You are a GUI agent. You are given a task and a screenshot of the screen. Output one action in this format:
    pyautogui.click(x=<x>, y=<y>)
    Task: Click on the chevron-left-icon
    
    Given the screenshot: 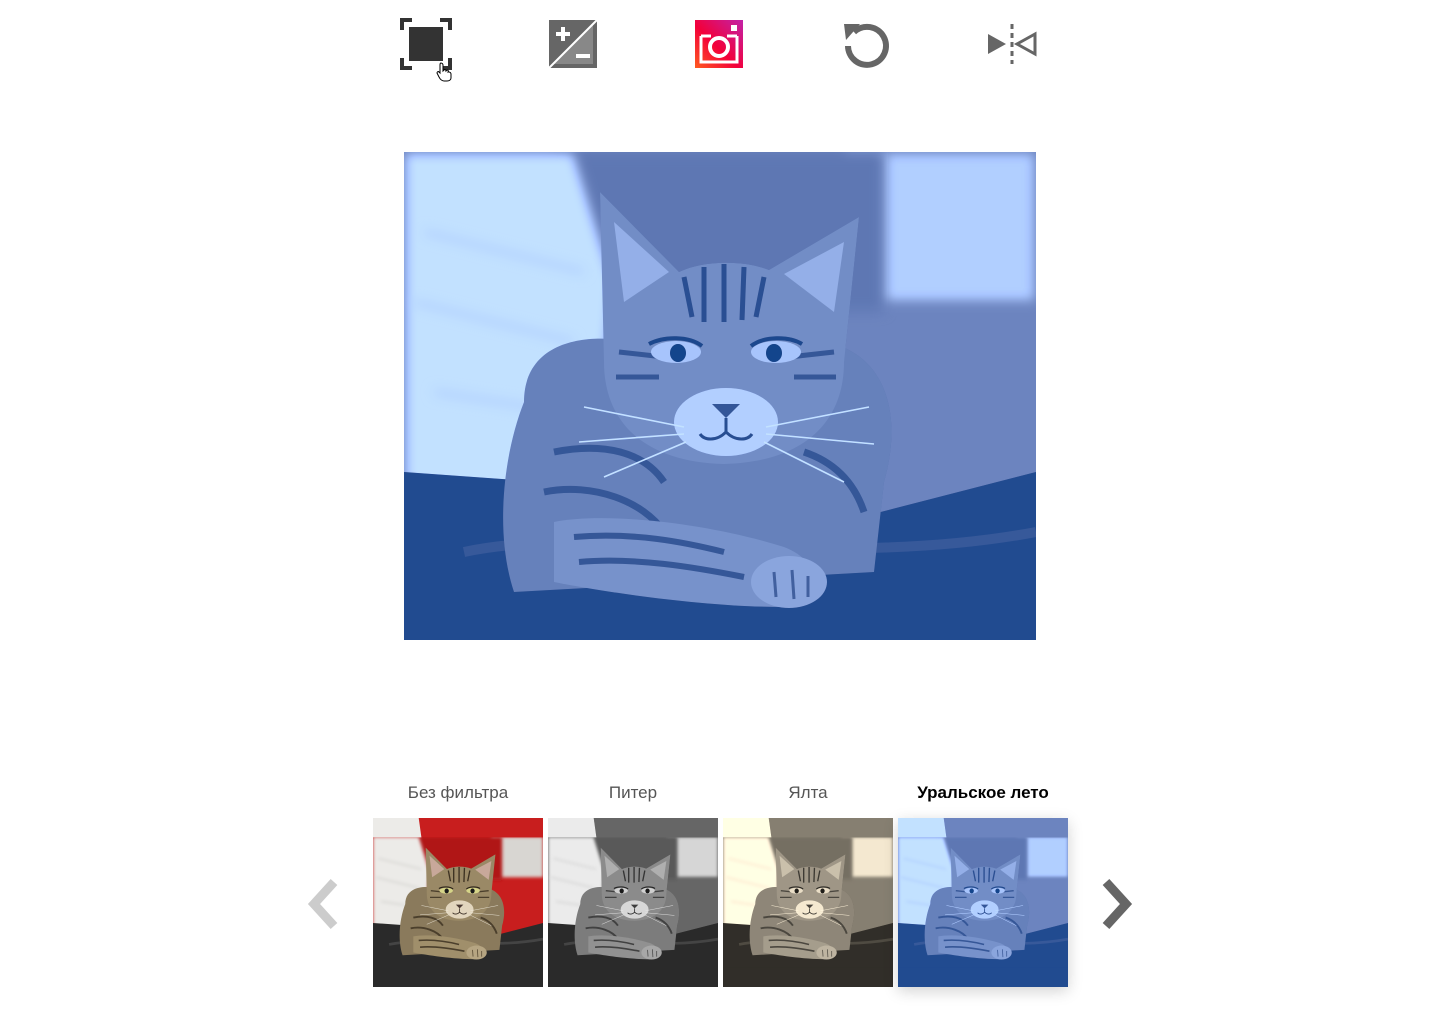 What is the action you would take?
    pyautogui.click(x=322, y=904)
    